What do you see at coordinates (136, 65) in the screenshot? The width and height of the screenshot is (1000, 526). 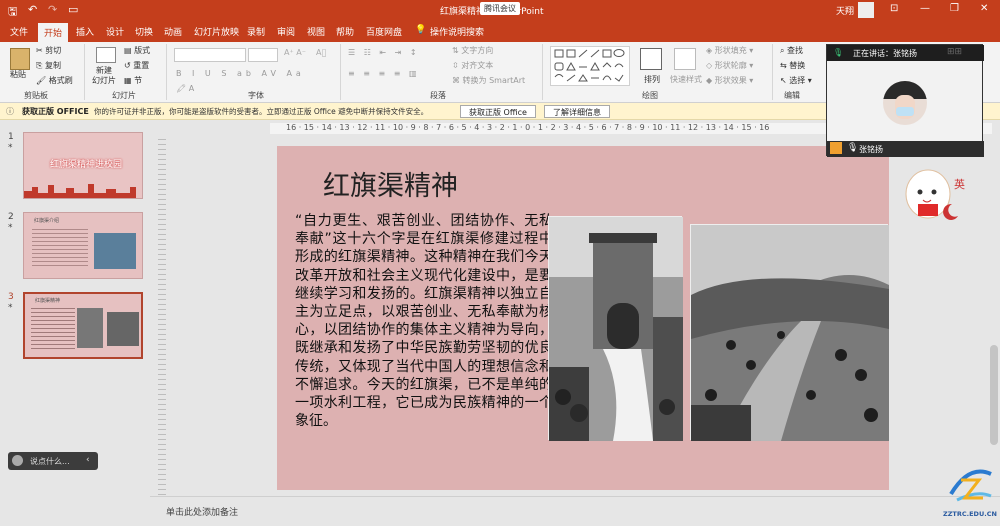 I see `reset-button: ↺ 重置` at bounding box center [136, 65].